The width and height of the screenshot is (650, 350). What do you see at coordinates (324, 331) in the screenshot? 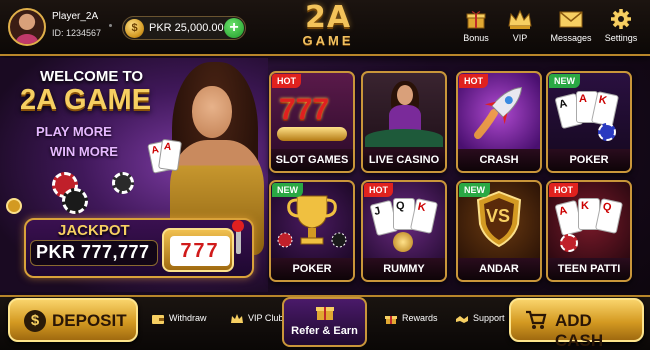
I see `refer-earn-label: Refer & Earn` at bounding box center [324, 331].